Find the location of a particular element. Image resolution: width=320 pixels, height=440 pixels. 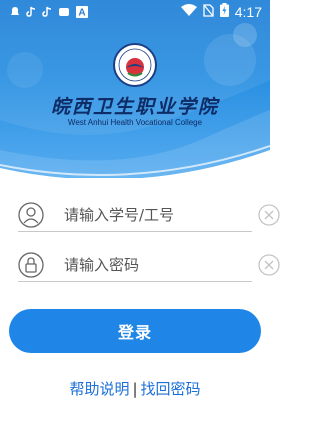

password-input is located at coordinates (161, 264).